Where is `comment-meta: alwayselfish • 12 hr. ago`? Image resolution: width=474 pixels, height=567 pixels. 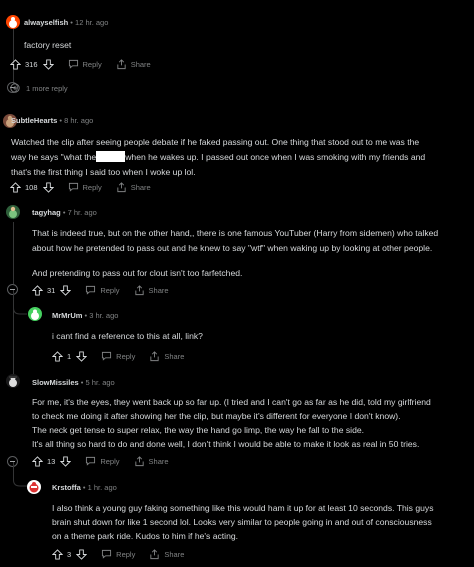 comment-meta: alwayselfish • 12 hr. ago is located at coordinates (66, 22).